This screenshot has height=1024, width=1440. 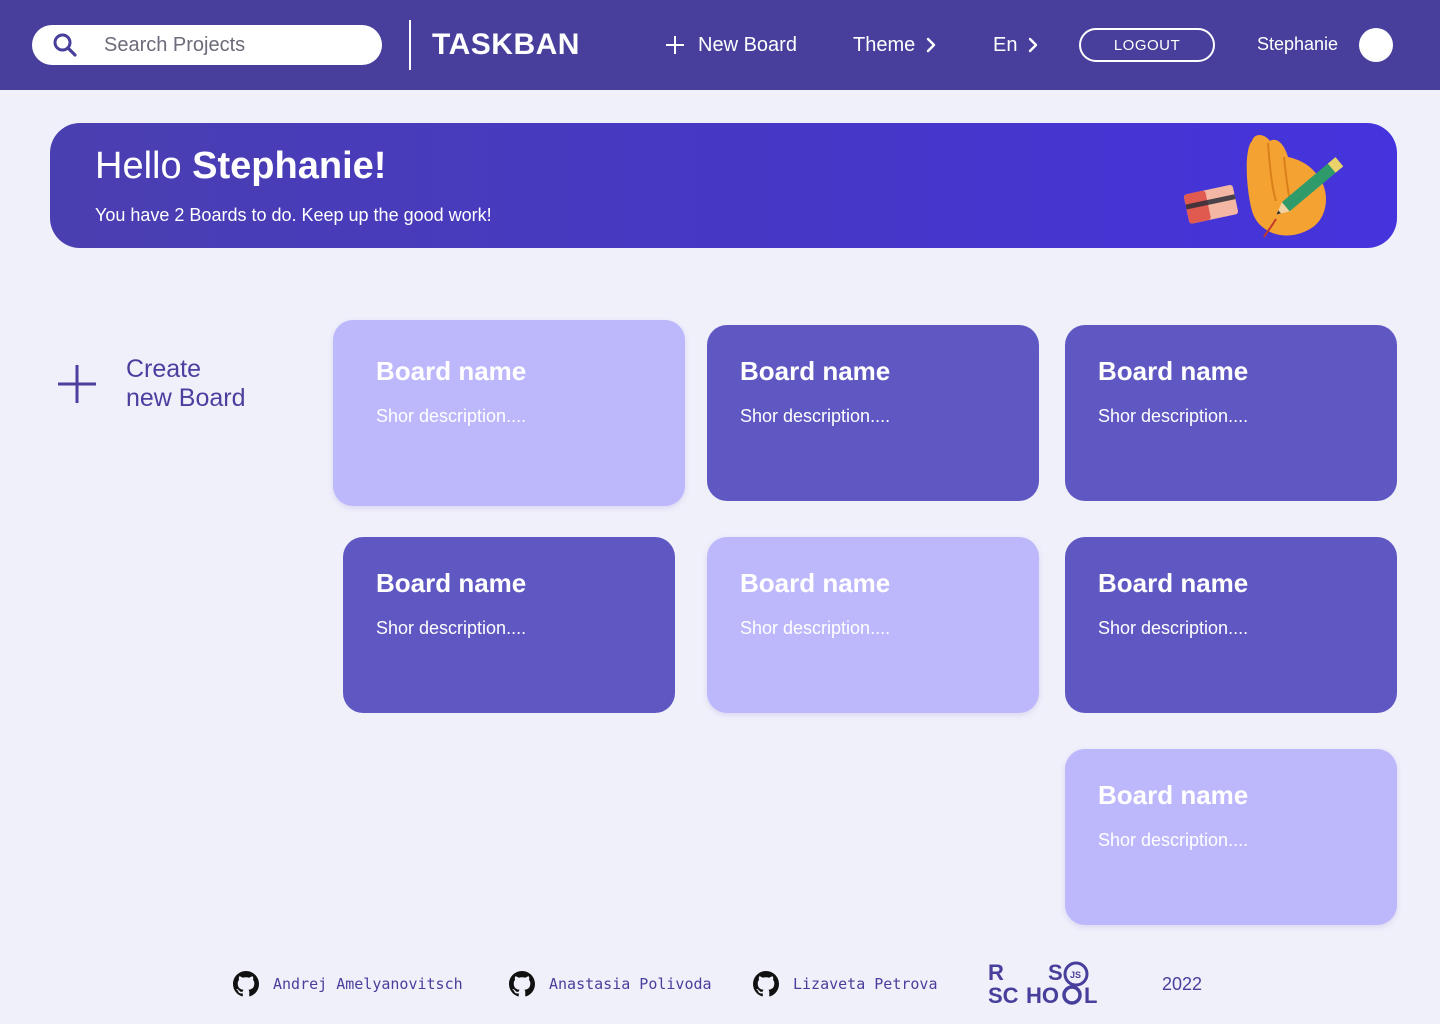 I want to click on avatar, so click(x=1376, y=45).